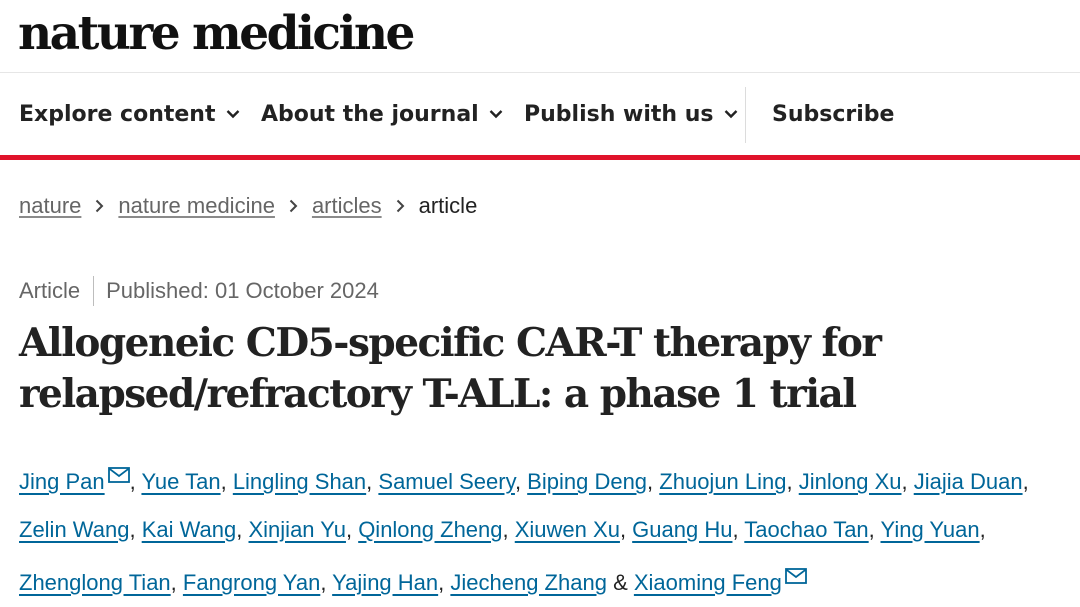 The width and height of the screenshot is (1080, 607). Describe the element at coordinates (189, 529) in the screenshot. I see `author-link: Kai Wang` at that location.